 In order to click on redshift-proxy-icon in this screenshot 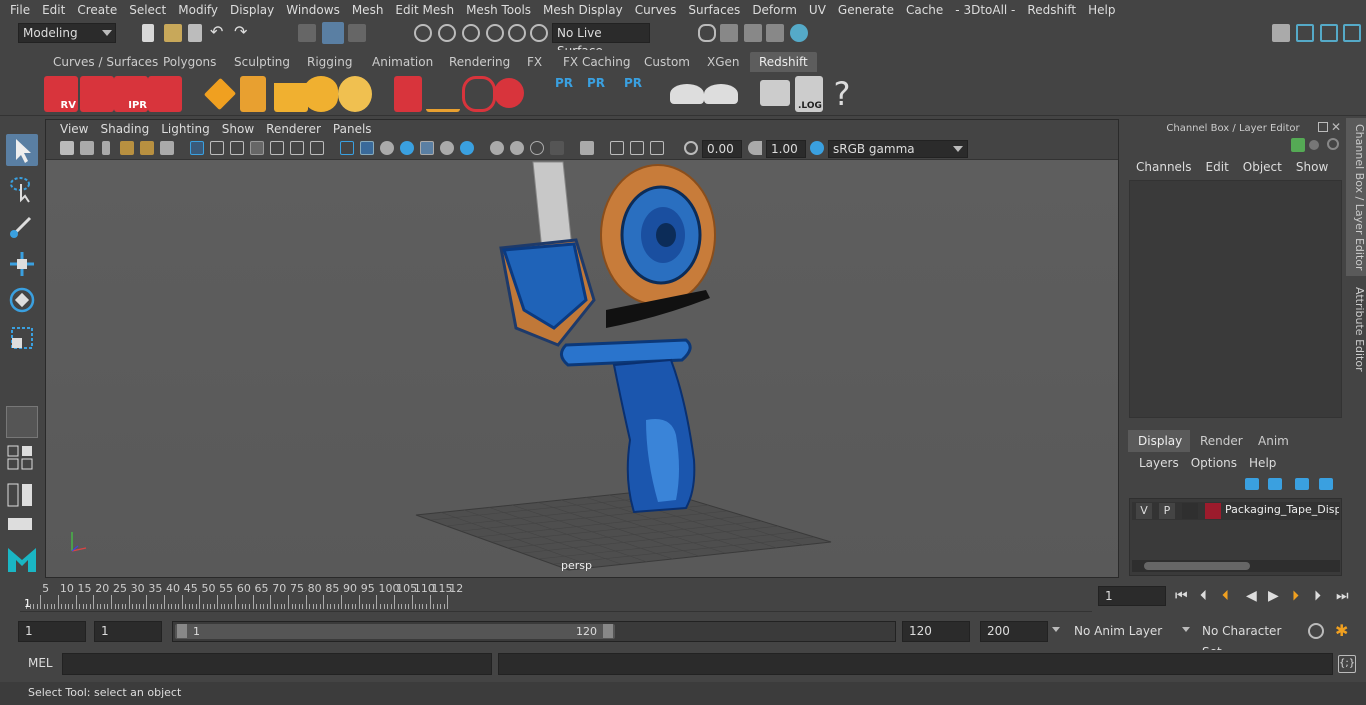, I will do `click(220, 94)`.